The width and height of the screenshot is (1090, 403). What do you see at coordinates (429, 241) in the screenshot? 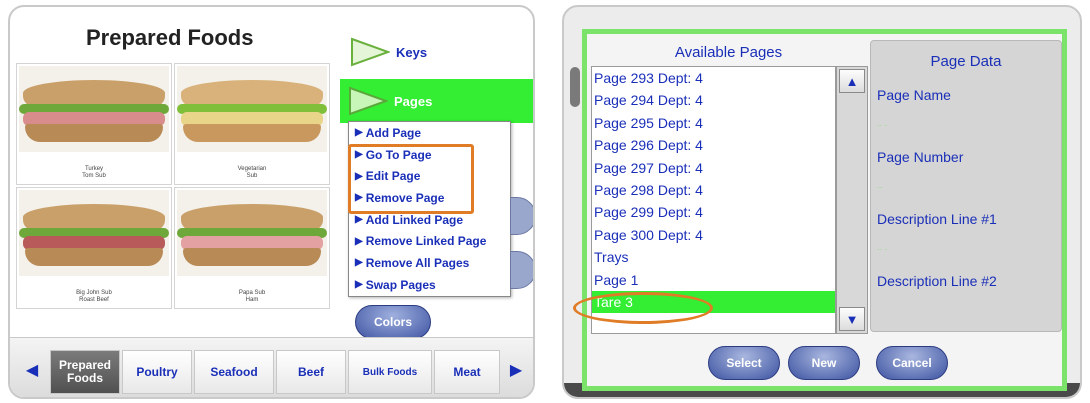
I see `menu-item-remove-linked-page: ▶ Remove Linked Page` at bounding box center [429, 241].